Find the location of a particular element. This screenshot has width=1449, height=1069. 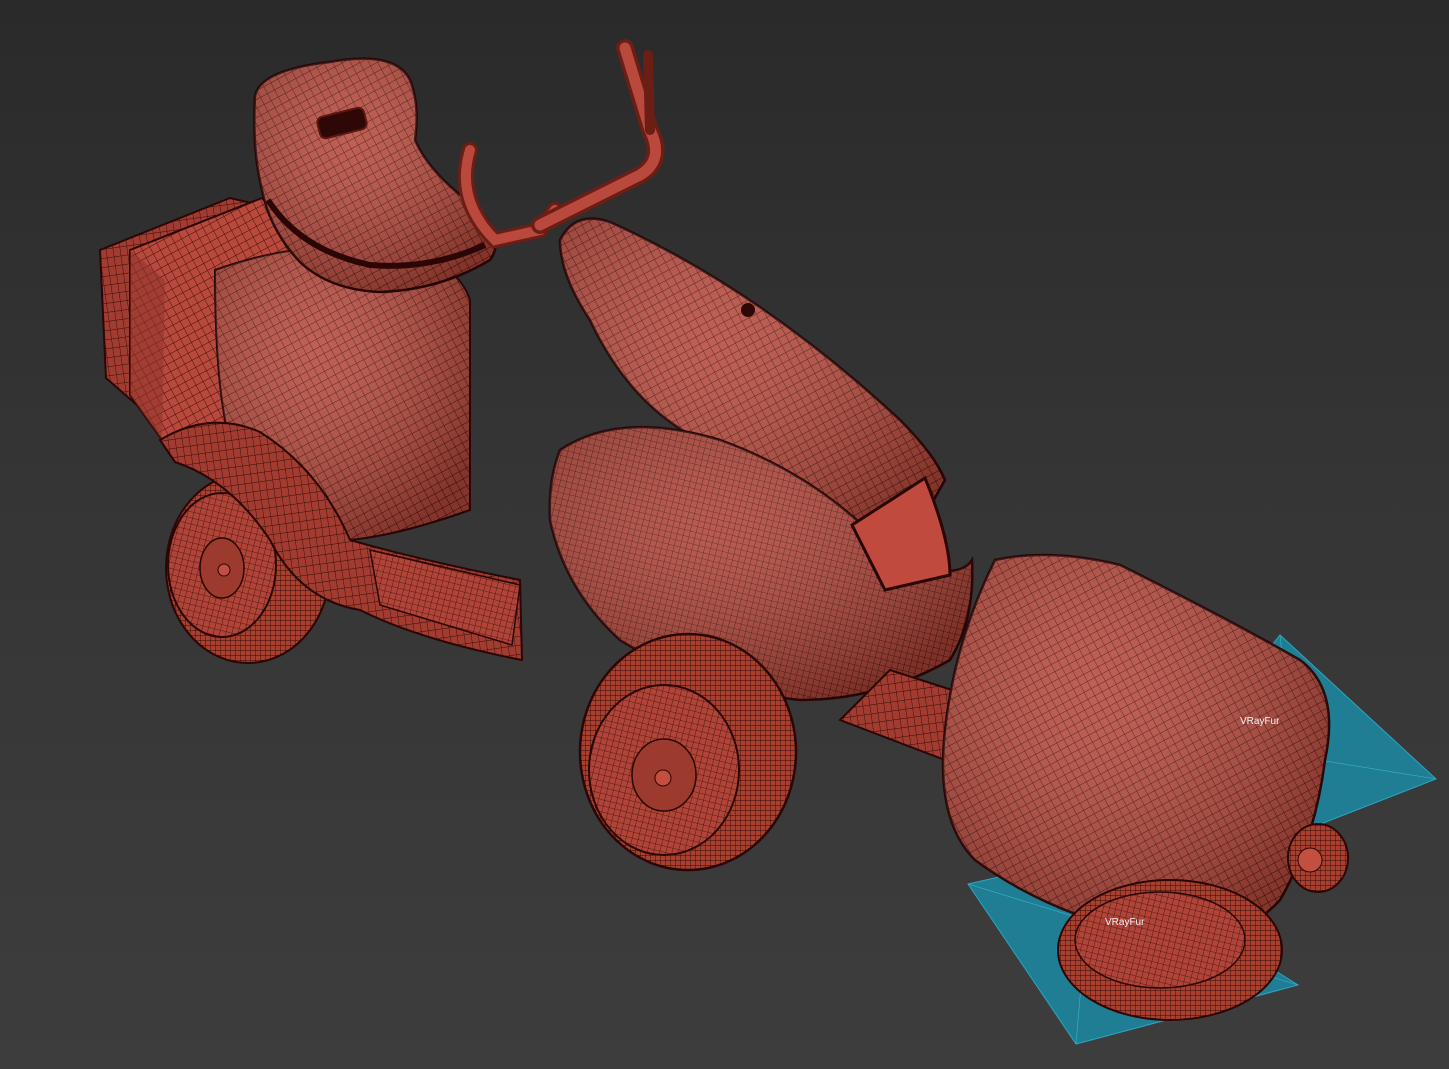

steering-tiller is located at coordinates (561, 144).